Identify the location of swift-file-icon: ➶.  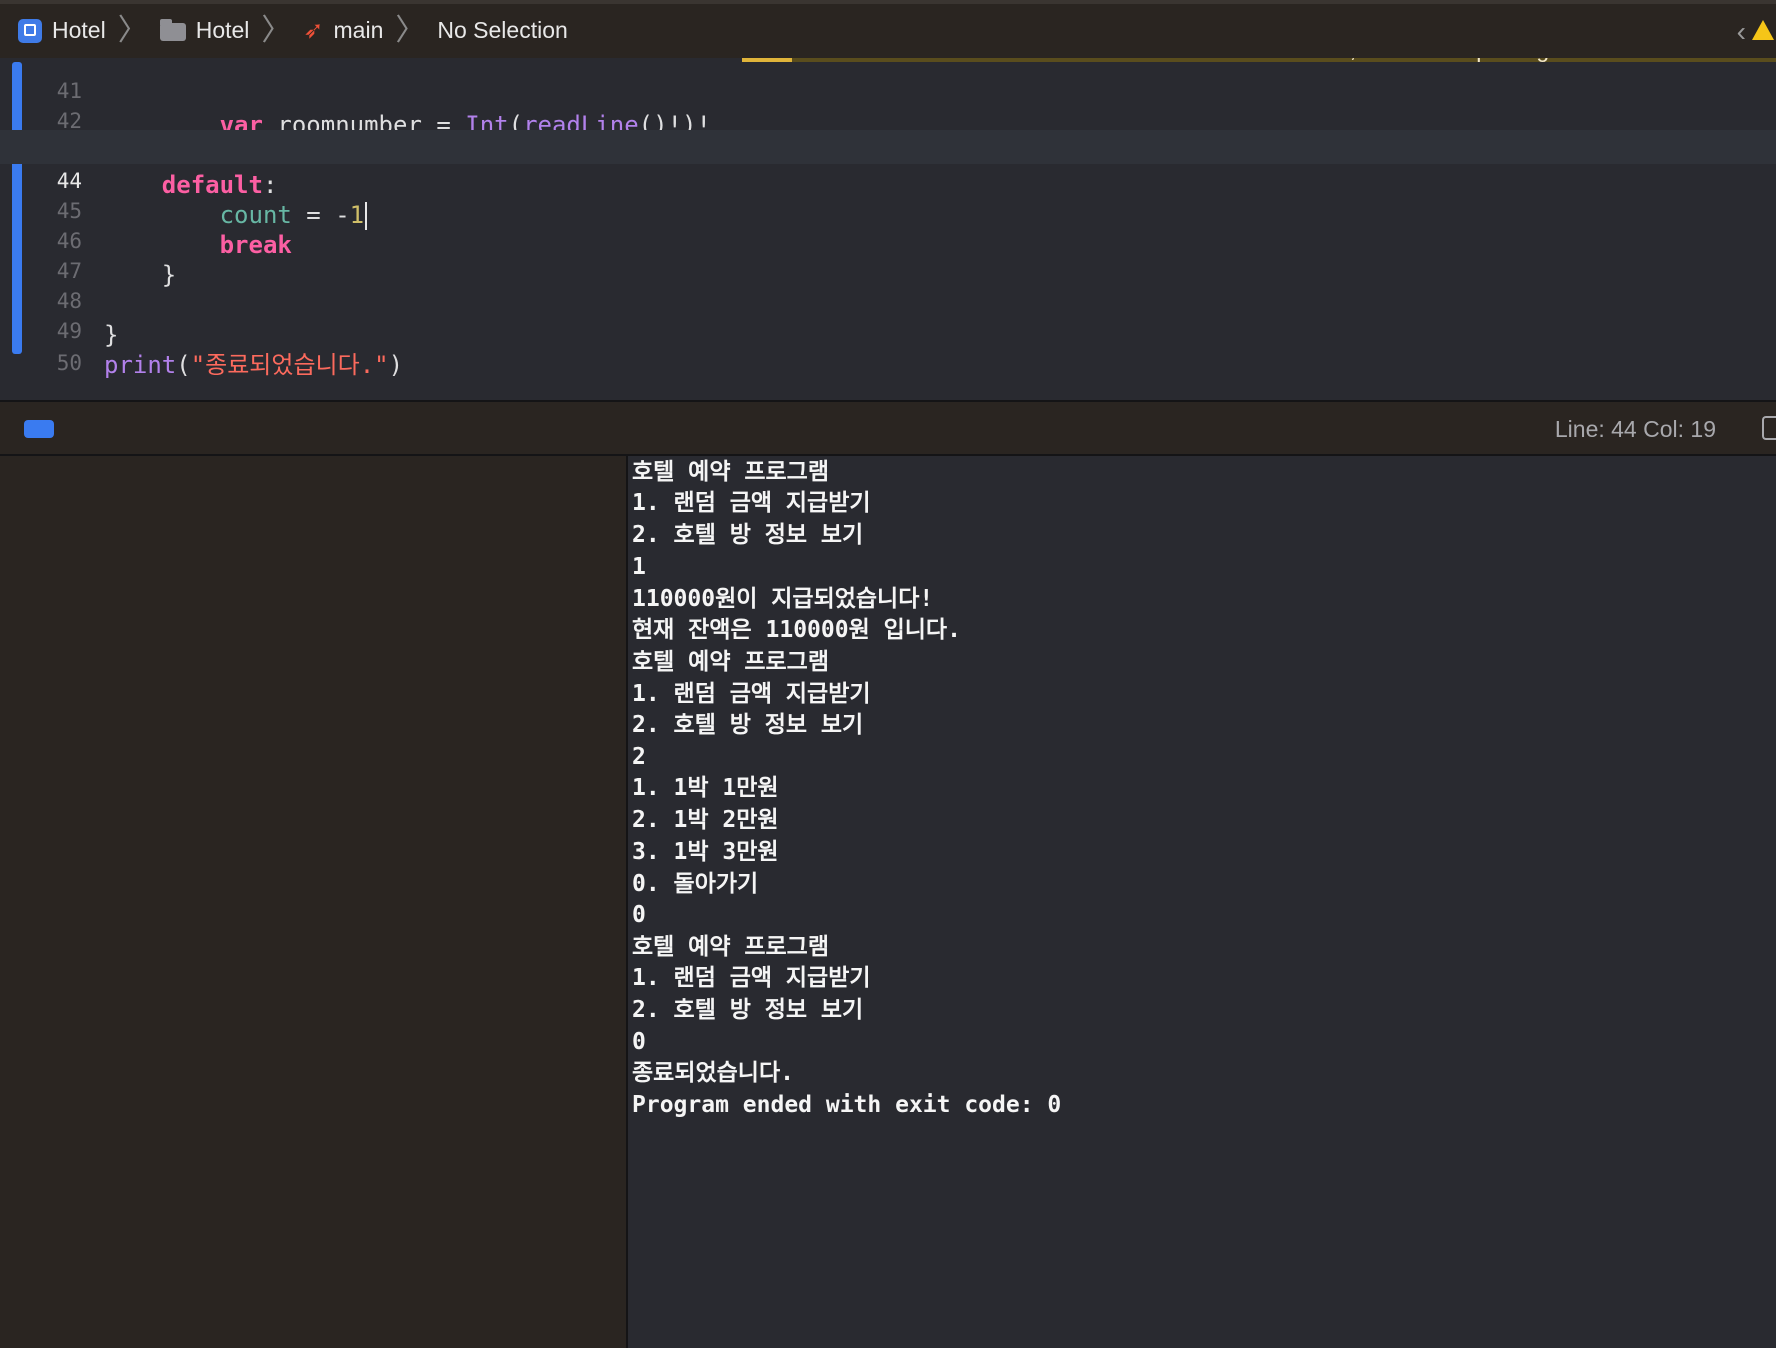
(313, 30).